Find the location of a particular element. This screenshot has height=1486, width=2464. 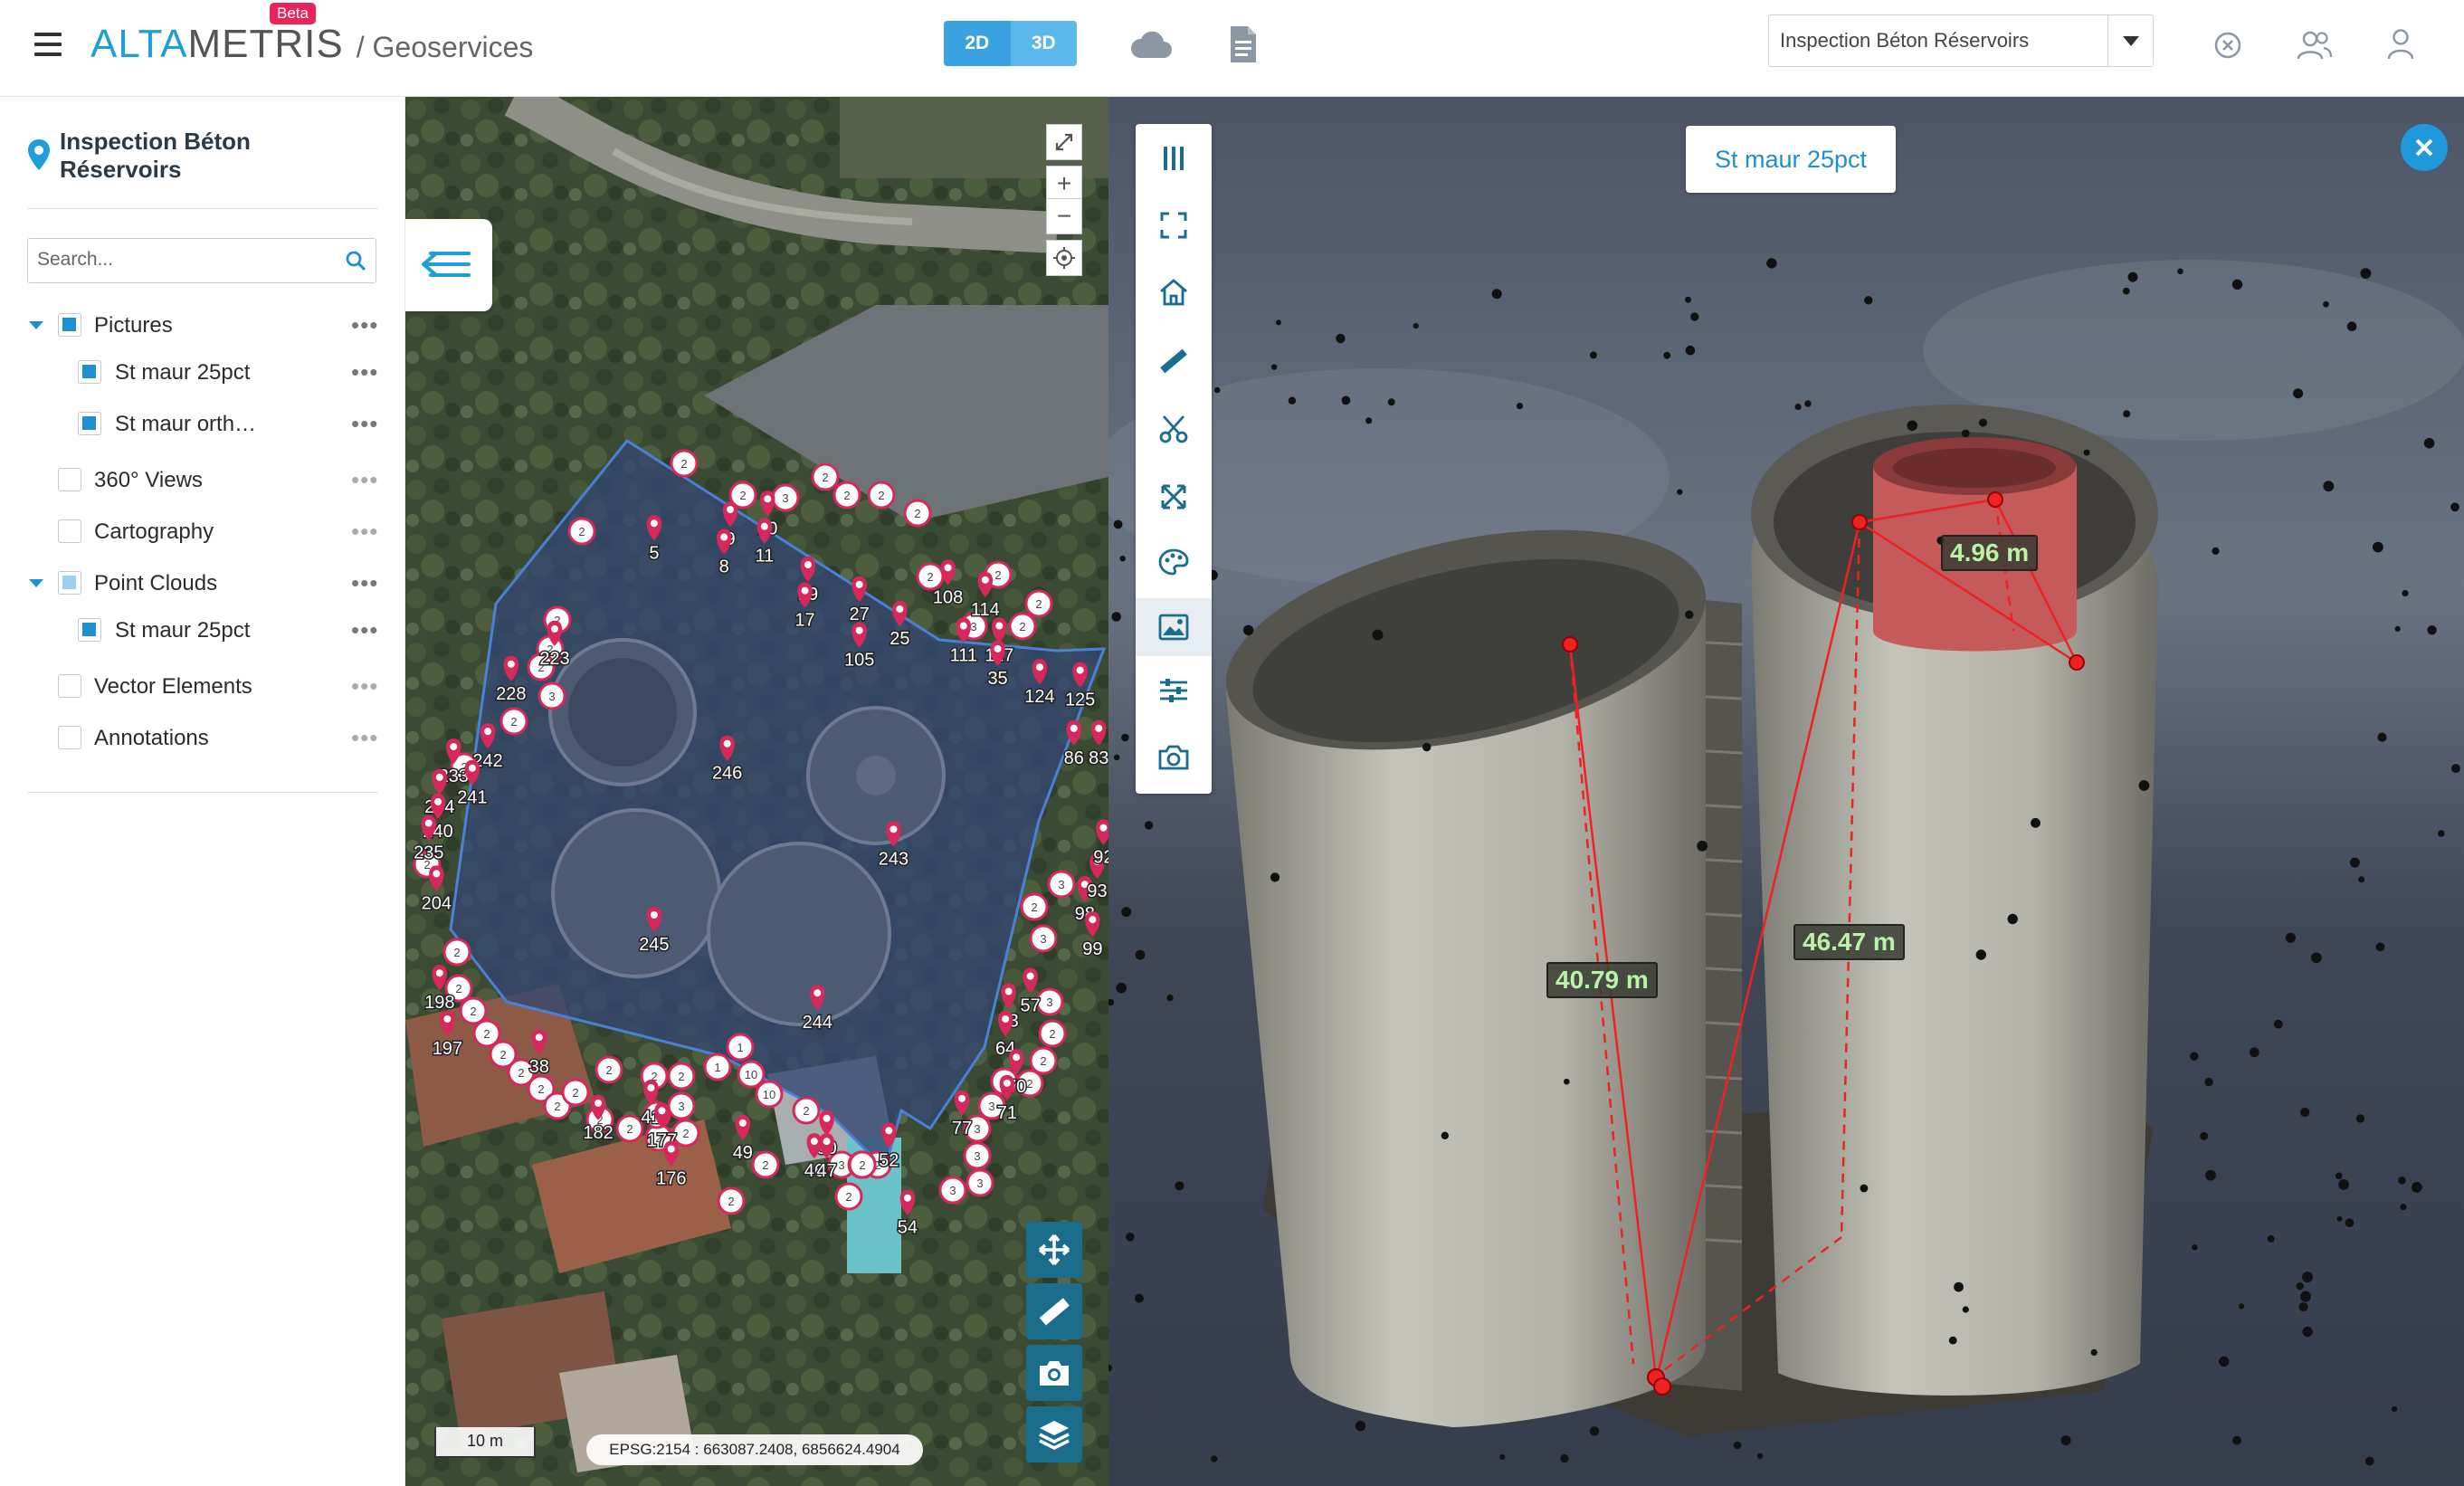

zoom-out-button: − is located at coordinates (1064, 216).